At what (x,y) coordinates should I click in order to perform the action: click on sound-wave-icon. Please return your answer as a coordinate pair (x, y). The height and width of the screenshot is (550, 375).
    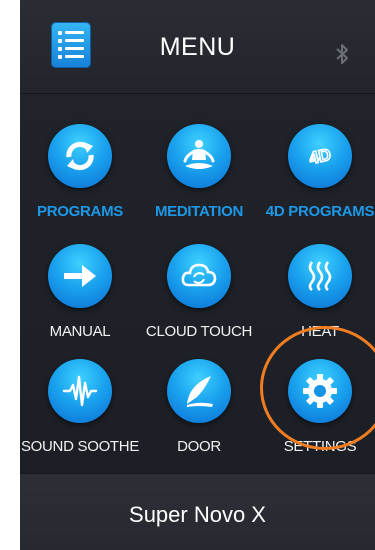
    Looking at the image, I should click on (80, 391).